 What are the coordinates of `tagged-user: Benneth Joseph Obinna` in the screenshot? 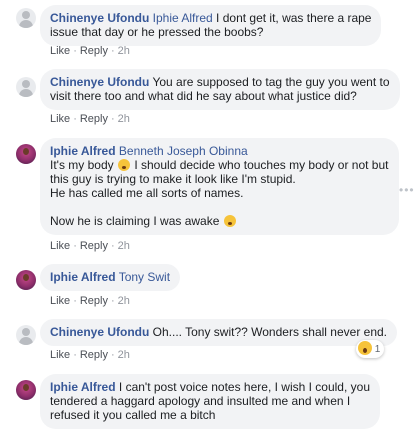 It's located at (183, 151).